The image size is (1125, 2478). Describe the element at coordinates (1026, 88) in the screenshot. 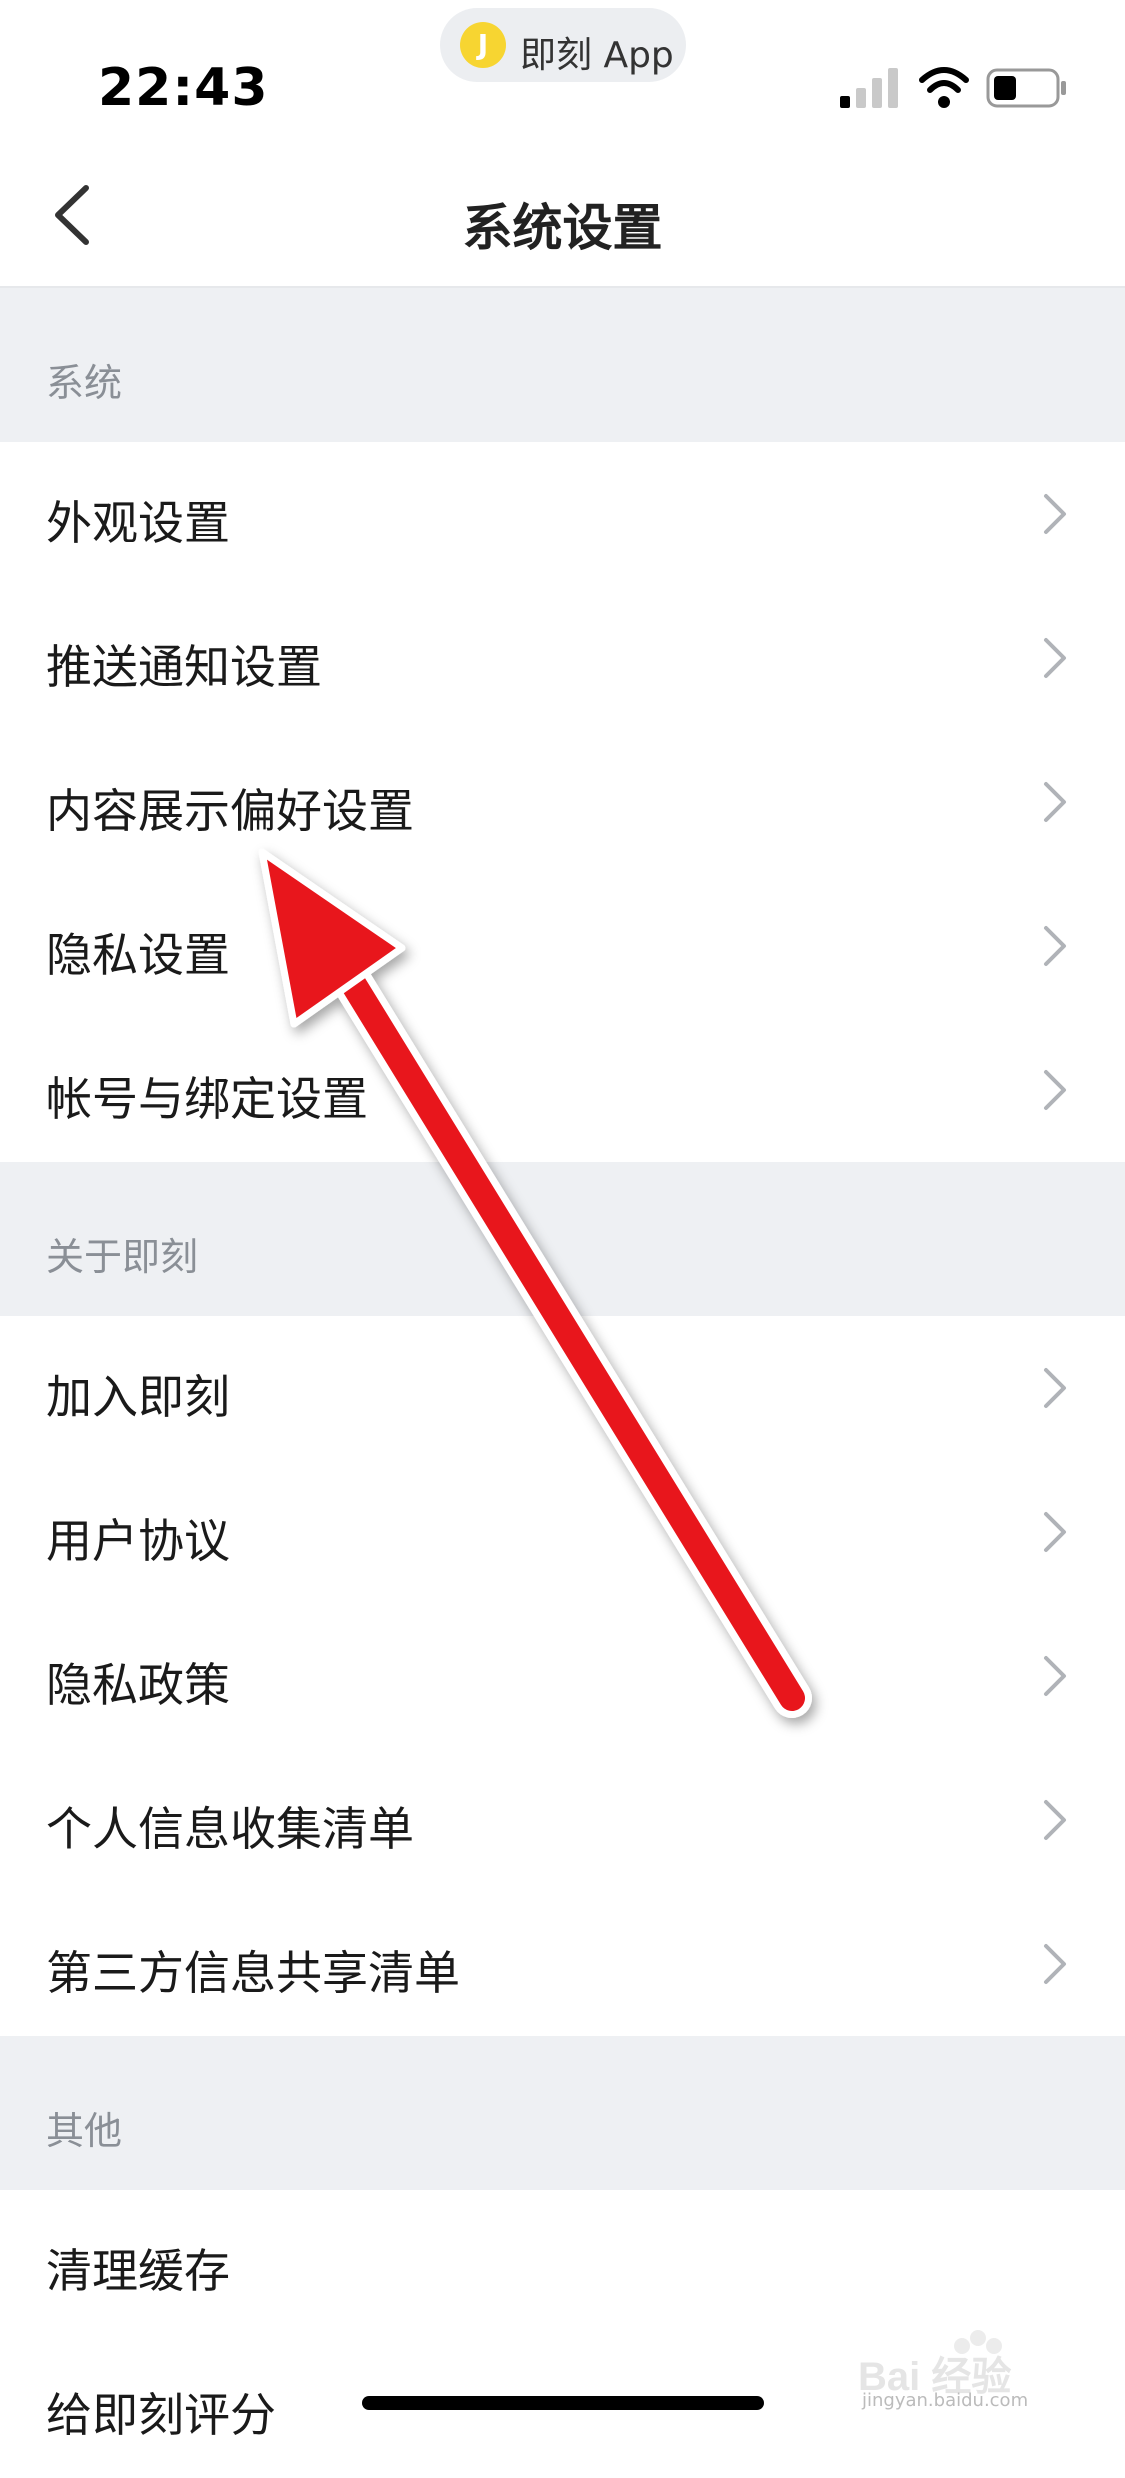

I see `battery-icon` at that location.